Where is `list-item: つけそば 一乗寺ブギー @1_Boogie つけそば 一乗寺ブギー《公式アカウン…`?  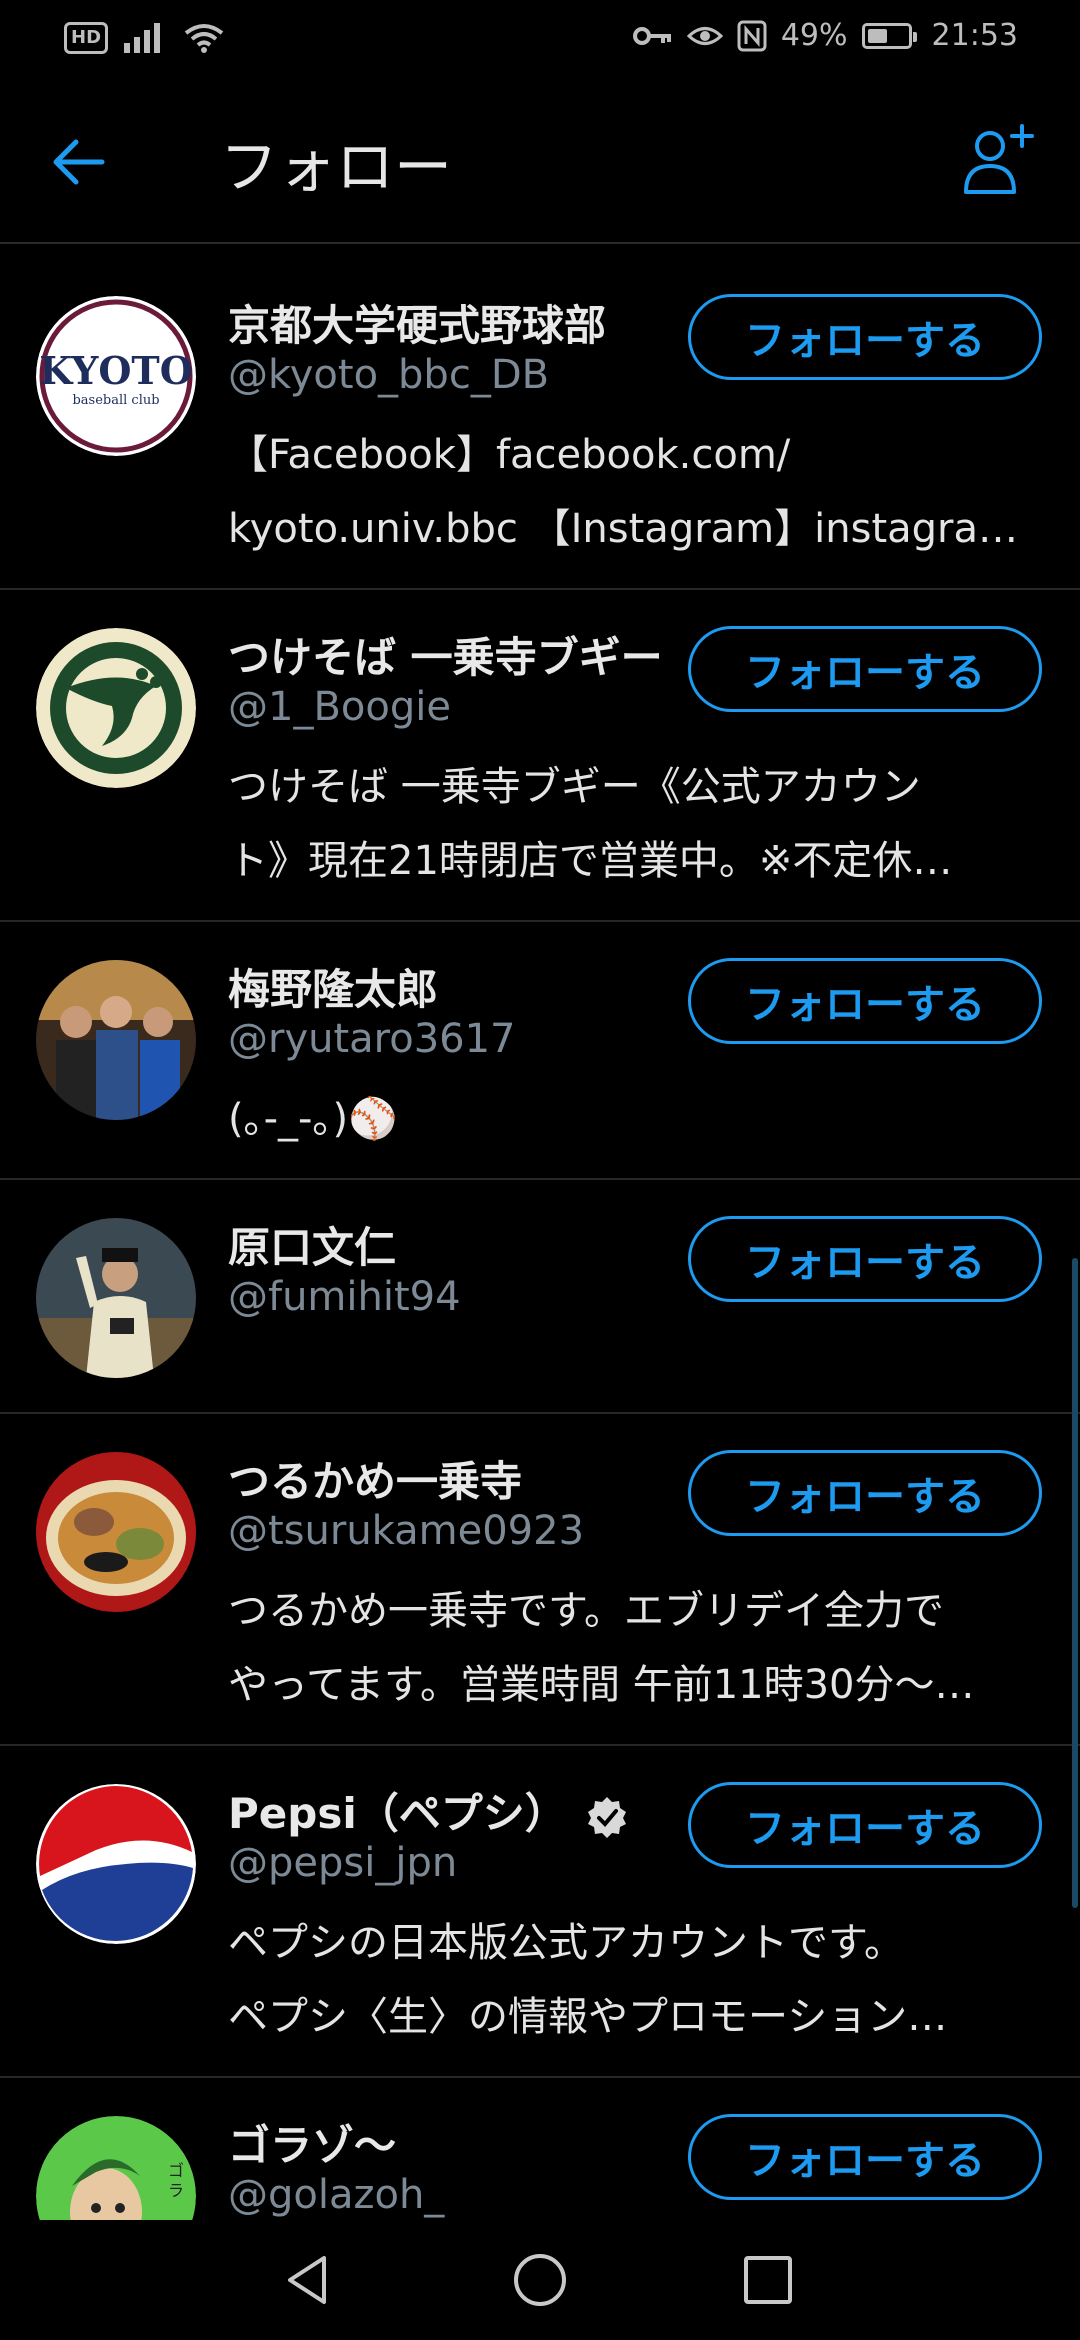 list-item: つけそば 一乗寺ブギー @1_Boogie つけそば 一乗寺ブギー《公式アカウン… is located at coordinates (540, 756).